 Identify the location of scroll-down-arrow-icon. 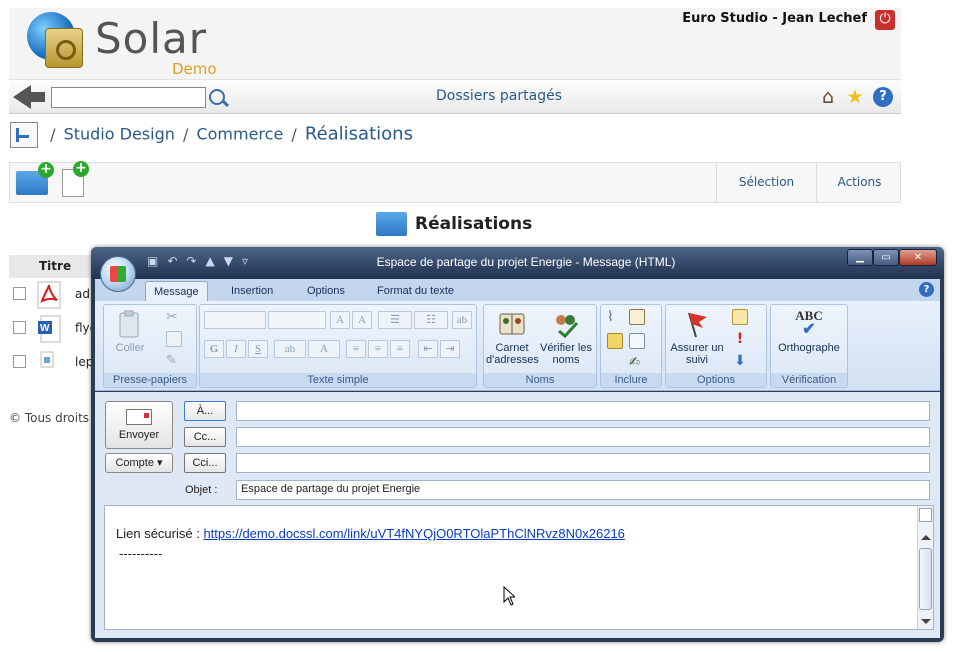
(926, 621).